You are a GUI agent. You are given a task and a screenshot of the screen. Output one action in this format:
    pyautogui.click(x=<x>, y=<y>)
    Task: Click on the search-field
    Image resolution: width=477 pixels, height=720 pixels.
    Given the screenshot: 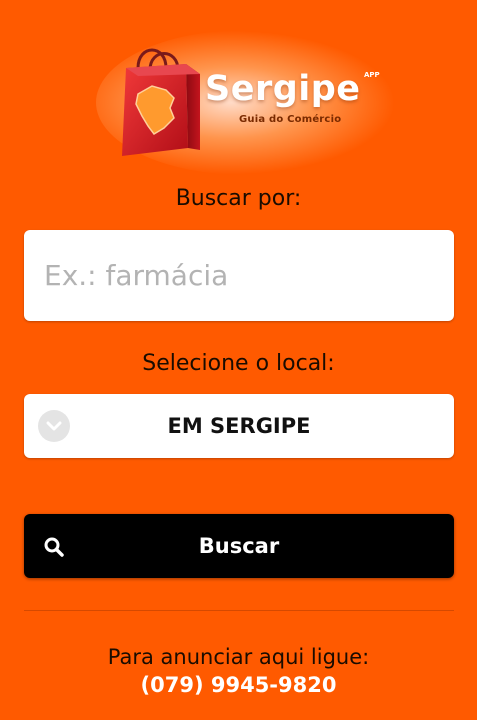 What is the action you would take?
    pyautogui.click(x=239, y=275)
    